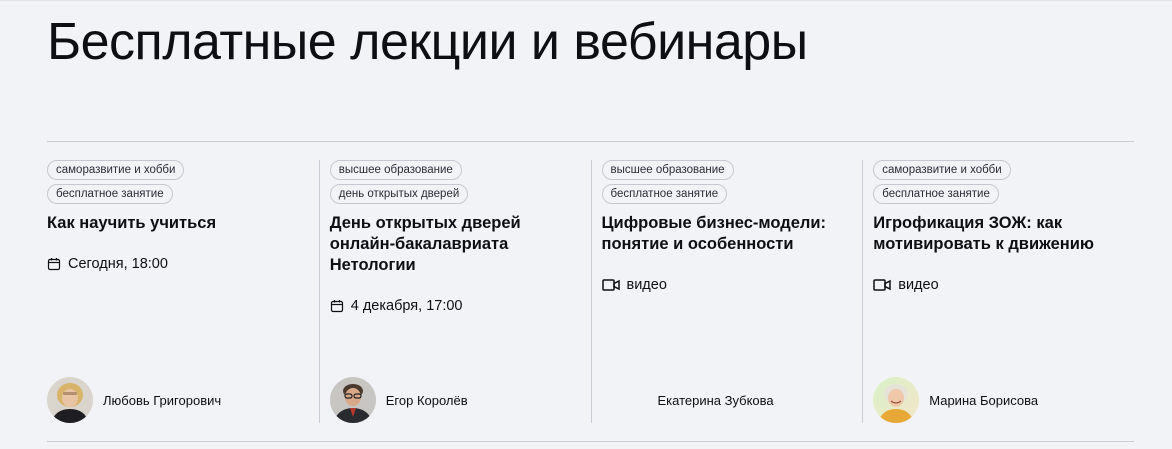 This screenshot has height=449, width=1172. I want to click on date-text: Сегодня, 18:00, so click(118, 264).